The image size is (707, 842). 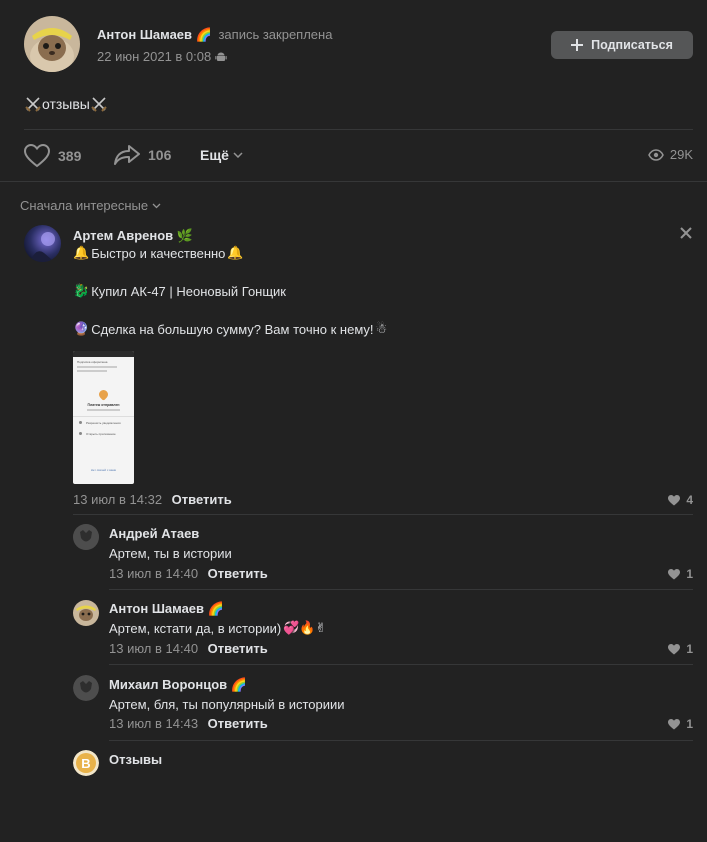 I want to click on attachment-item: Разрешить уведомления, so click(x=103, y=423).